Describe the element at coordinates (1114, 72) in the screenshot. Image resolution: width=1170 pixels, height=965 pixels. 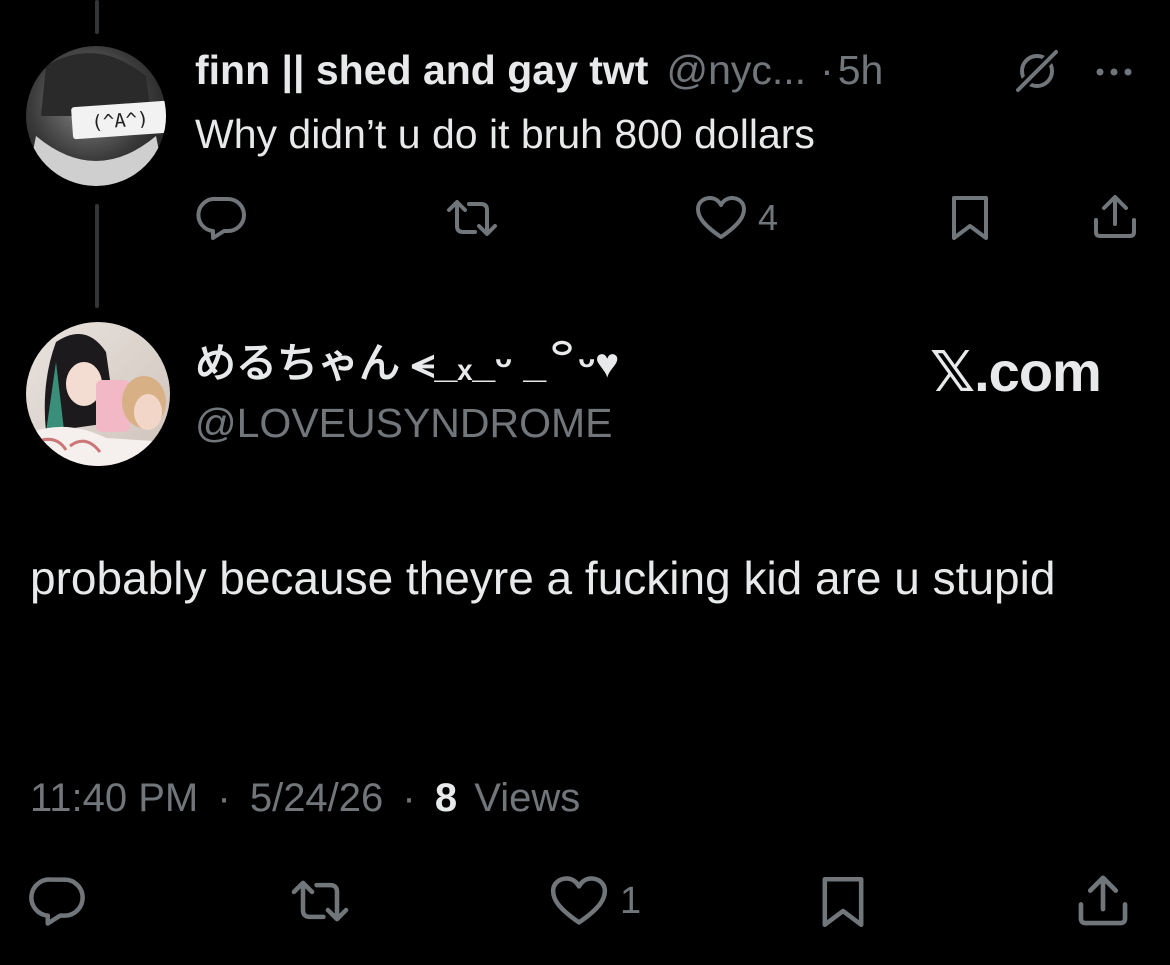
I see `more-icon` at that location.